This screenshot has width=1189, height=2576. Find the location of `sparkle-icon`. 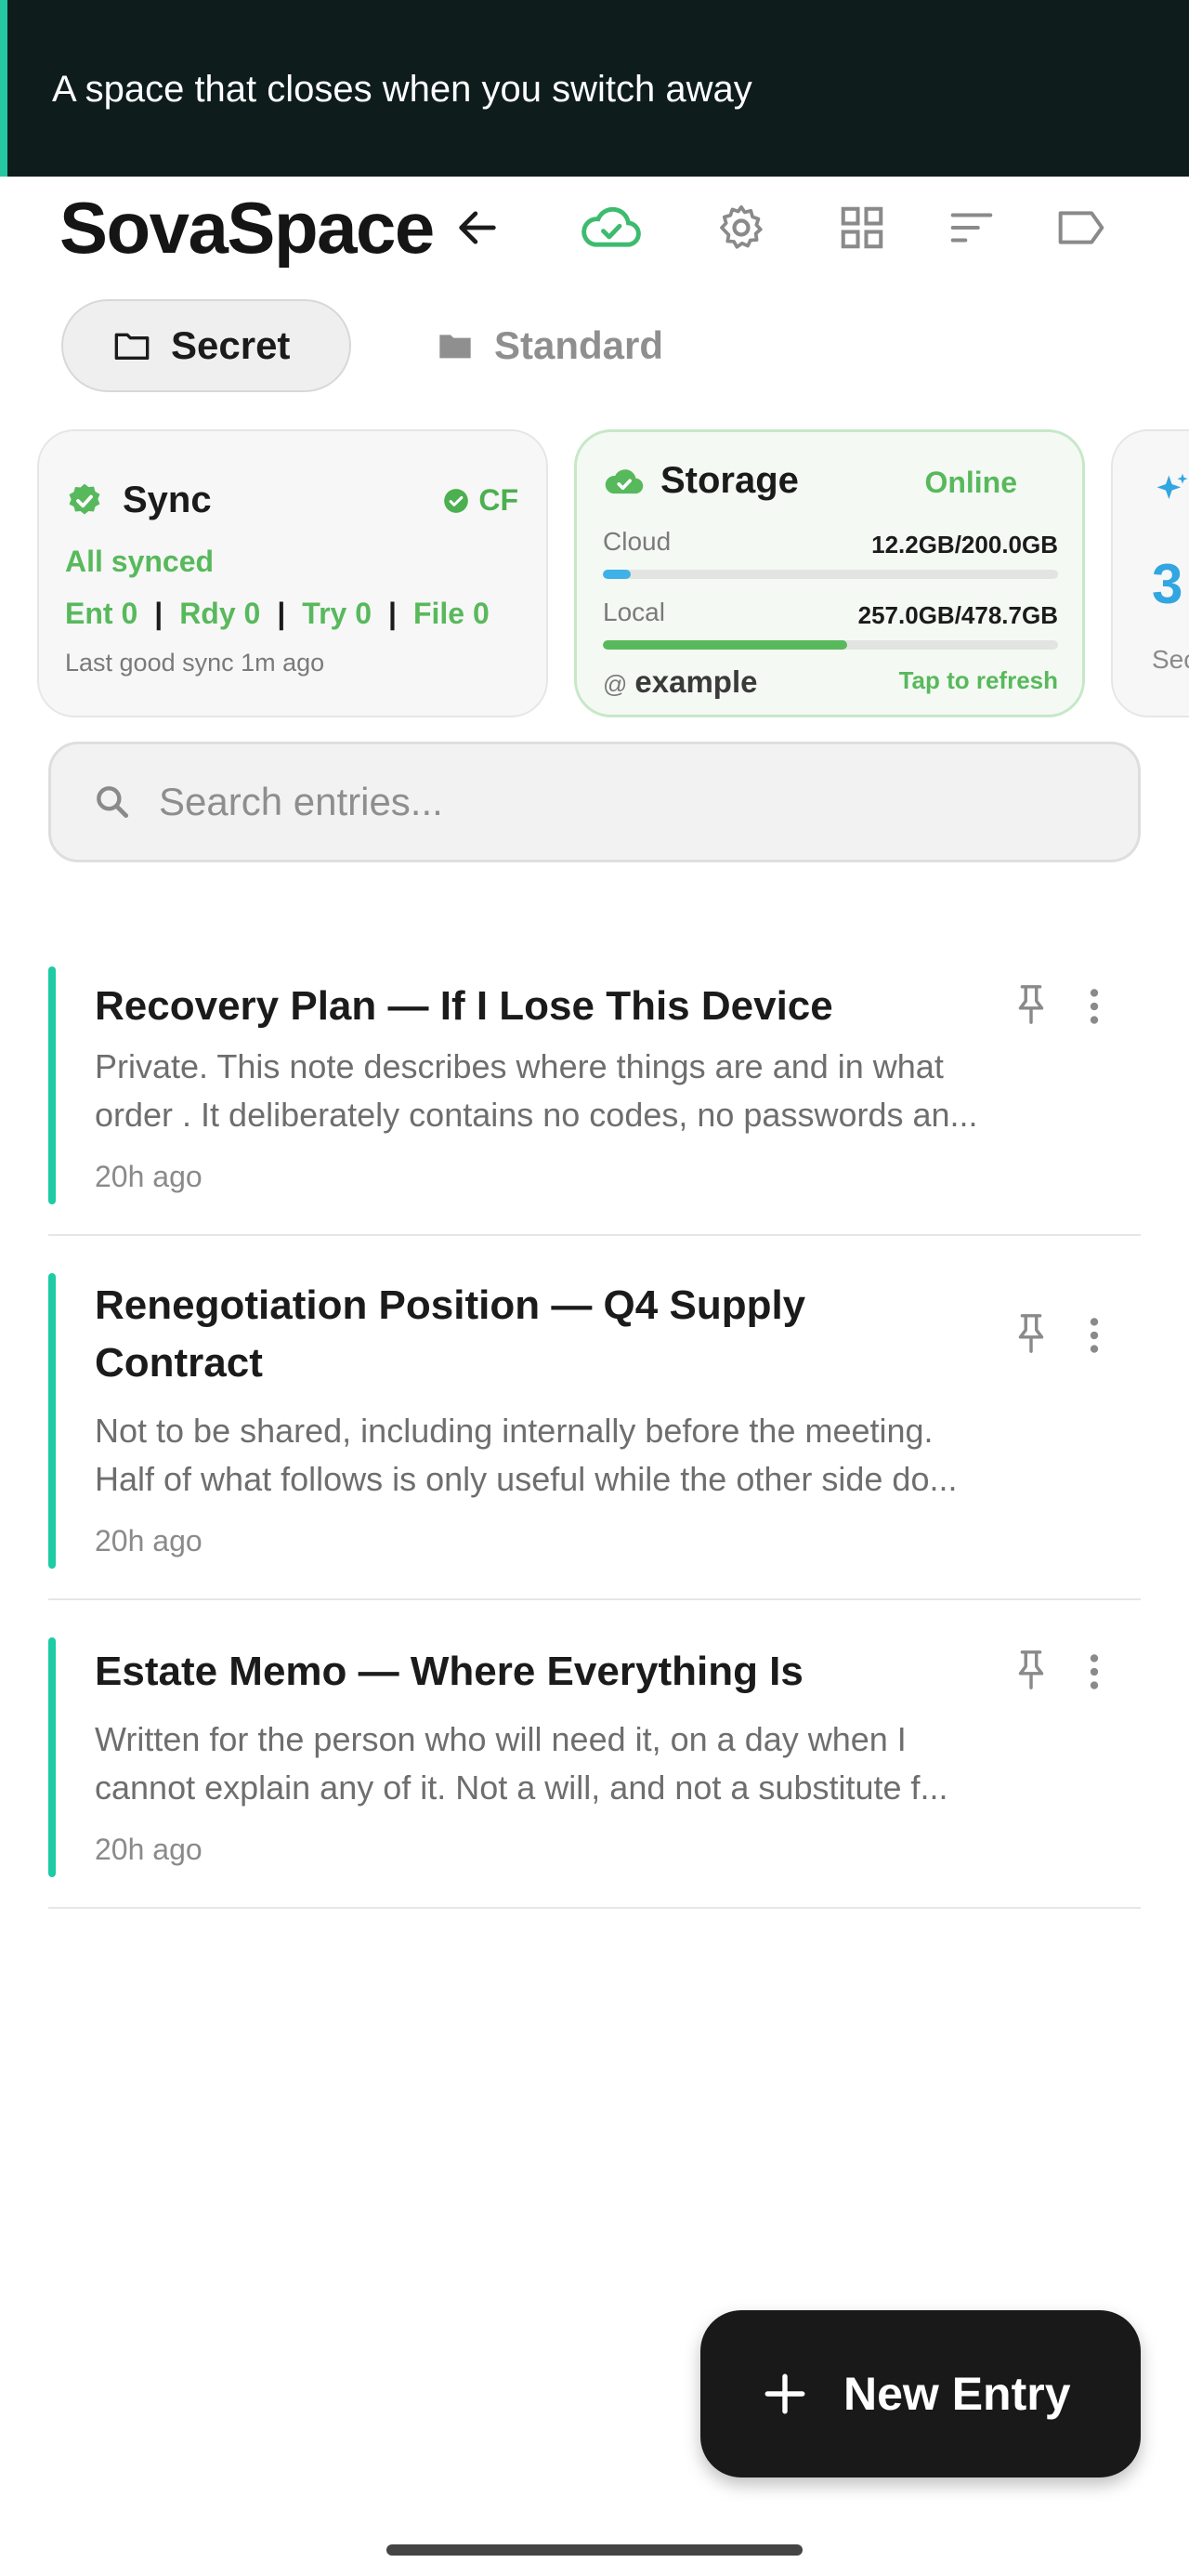

sparkle-icon is located at coordinates (1172, 486).